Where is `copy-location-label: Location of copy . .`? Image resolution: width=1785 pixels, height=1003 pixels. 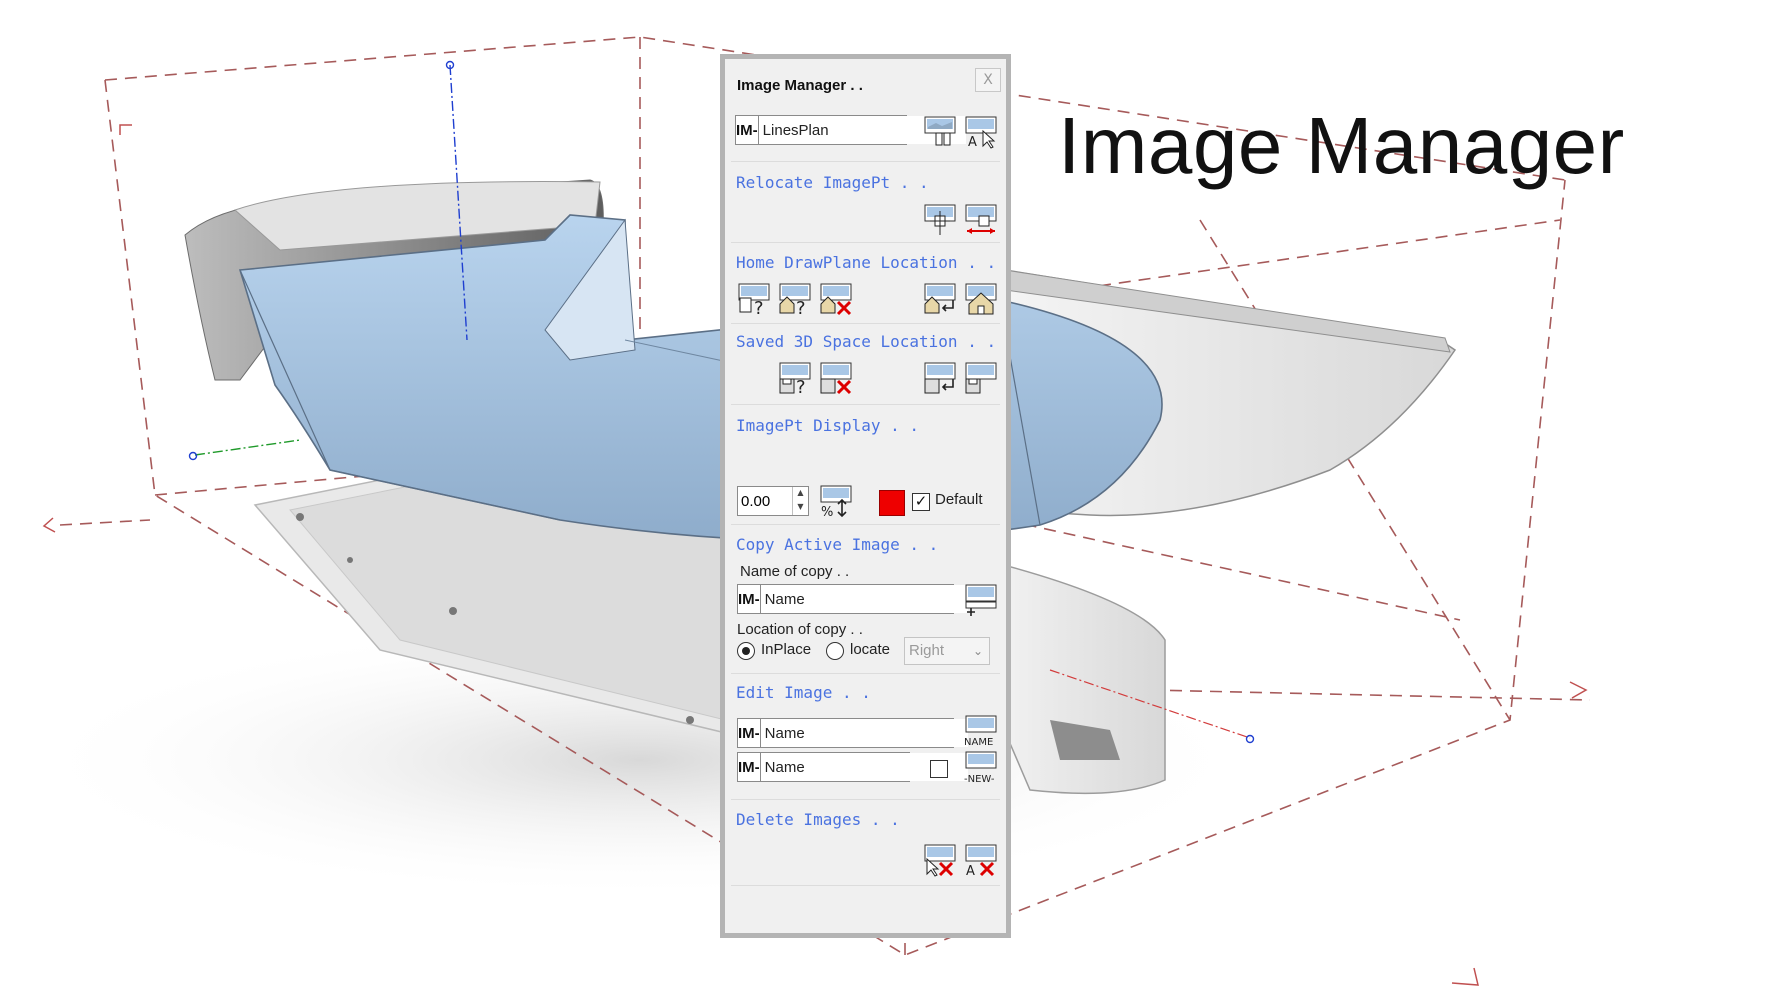 copy-location-label: Location of copy . . is located at coordinates (800, 629).